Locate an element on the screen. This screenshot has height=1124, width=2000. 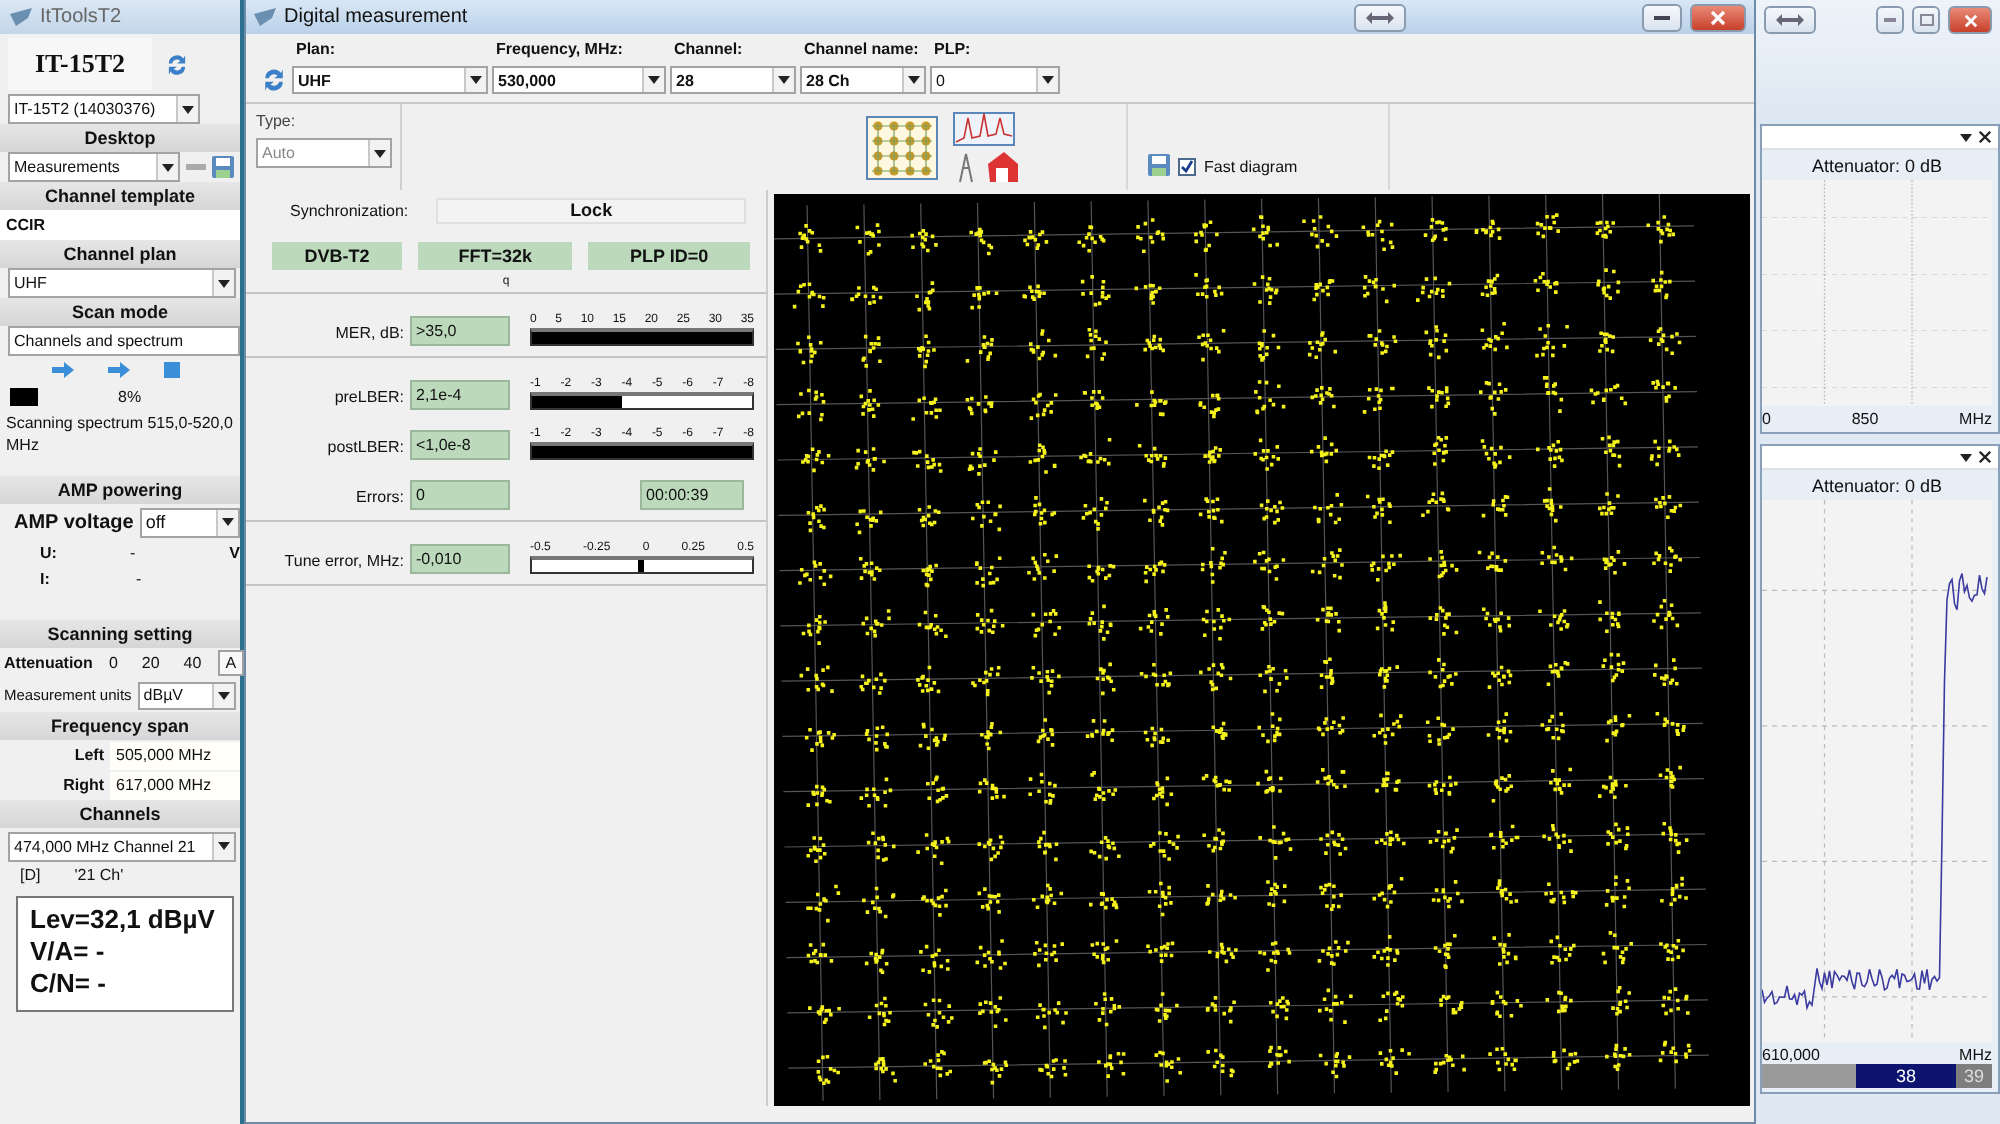
maximize-button is located at coordinates (1926, 20).